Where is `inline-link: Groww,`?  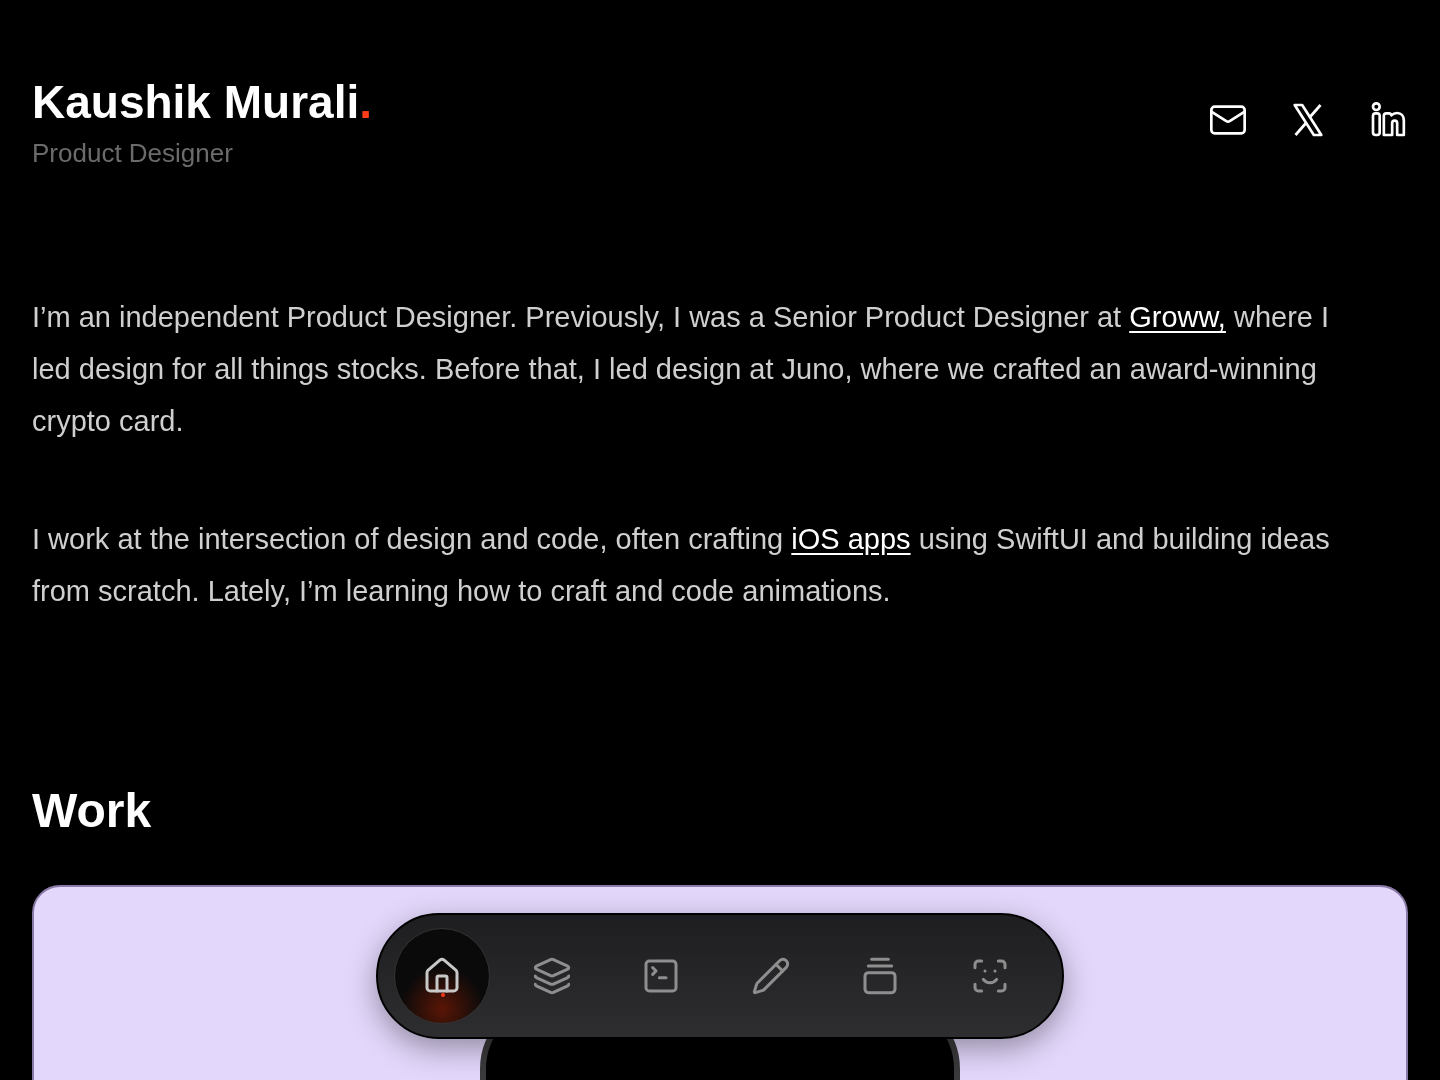
inline-link: Groww, is located at coordinates (1177, 317).